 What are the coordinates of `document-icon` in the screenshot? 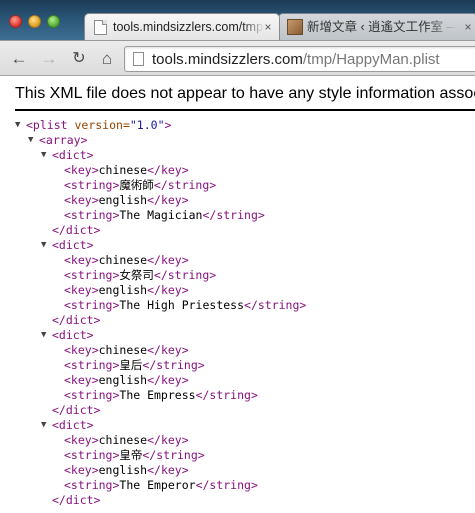 It's located at (100, 27).